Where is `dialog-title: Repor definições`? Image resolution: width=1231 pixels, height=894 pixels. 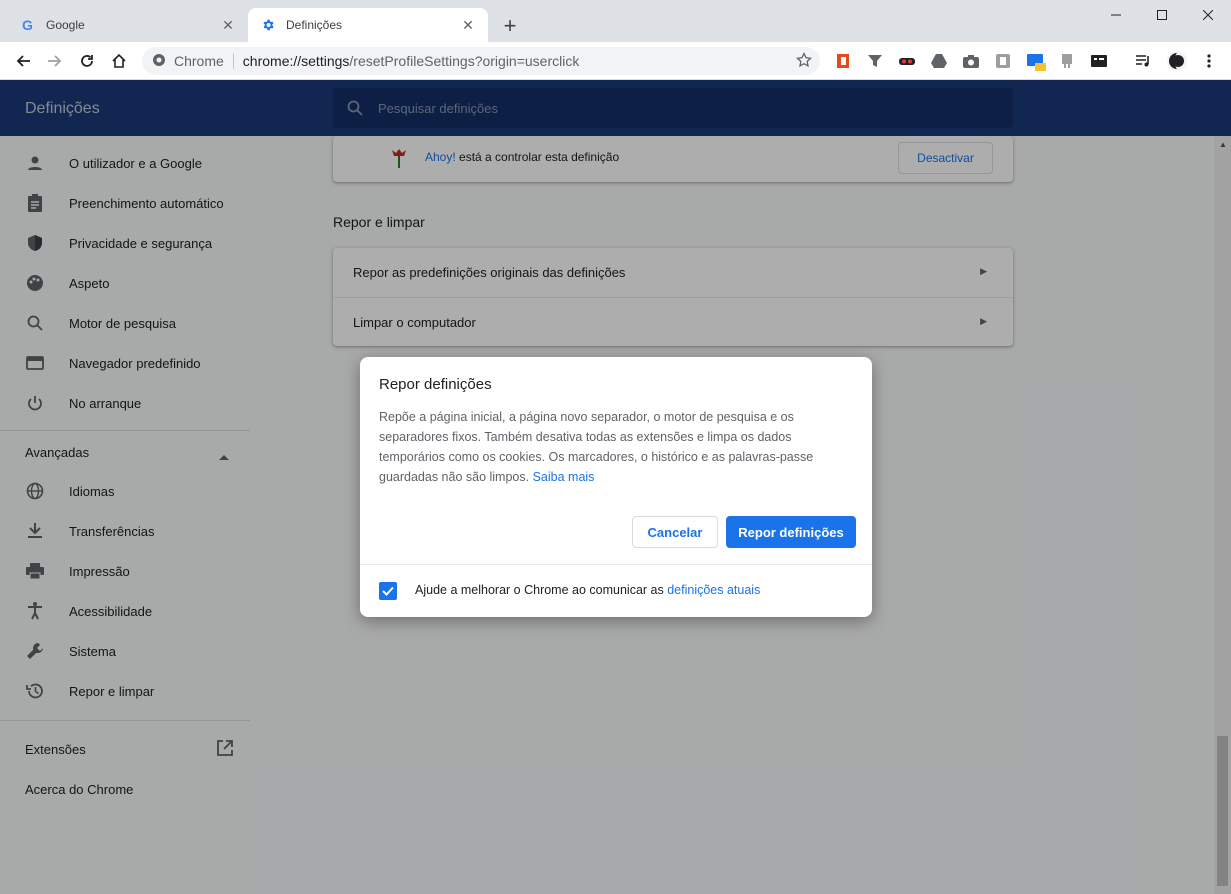 dialog-title: Repor definições is located at coordinates (435, 384).